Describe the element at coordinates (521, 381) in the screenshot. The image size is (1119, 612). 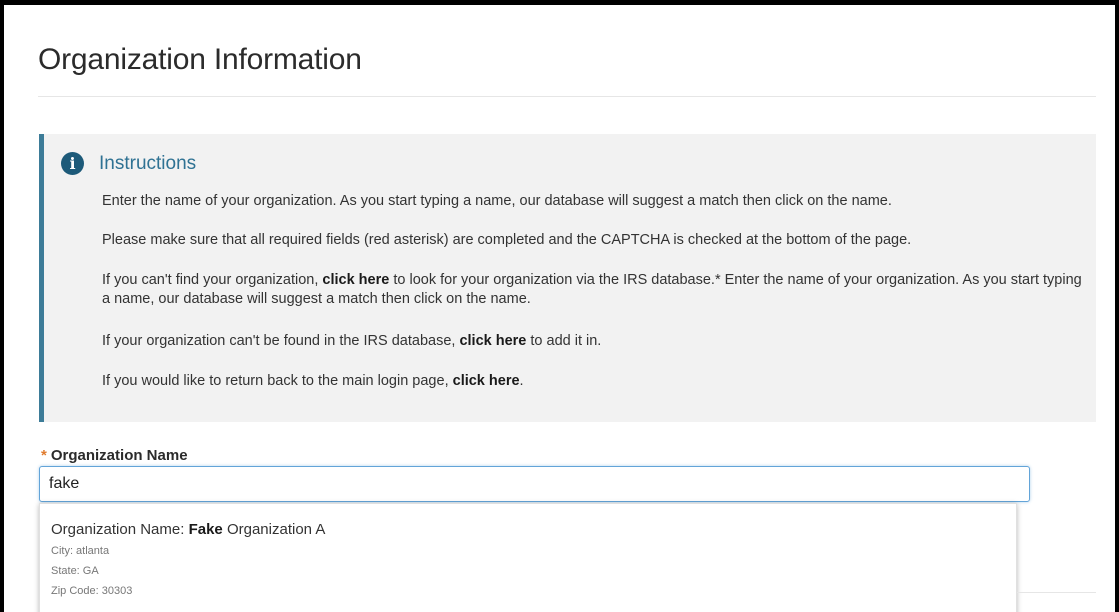
I see `instruction-5-text-after: .` at that location.